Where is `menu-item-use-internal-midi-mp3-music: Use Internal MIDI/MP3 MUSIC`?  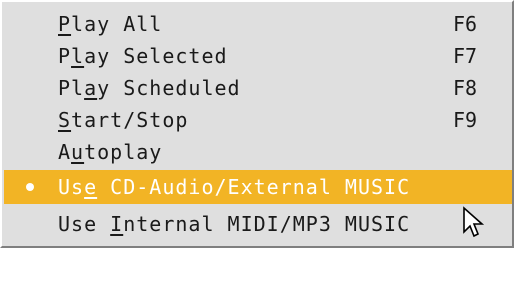
menu-item-use-internal-midi-mp3-music: Use Internal MIDI/MP3 MUSIC is located at coordinates (258, 224).